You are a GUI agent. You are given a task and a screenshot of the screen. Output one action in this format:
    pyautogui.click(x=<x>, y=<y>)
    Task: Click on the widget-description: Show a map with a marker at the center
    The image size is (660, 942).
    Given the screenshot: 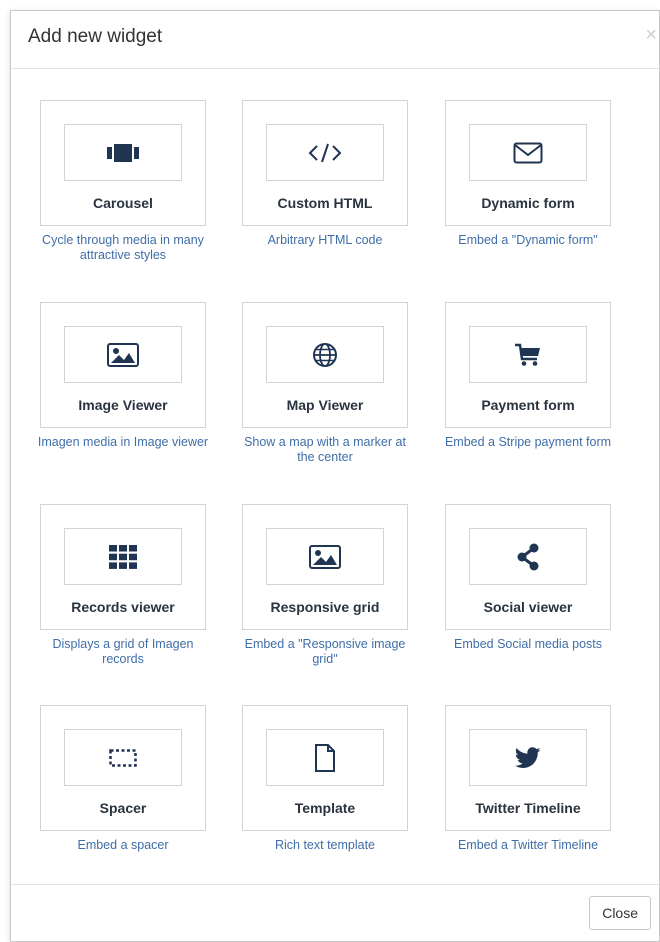 What is the action you would take?
    pyautogui.click(x=325, y=449)
    